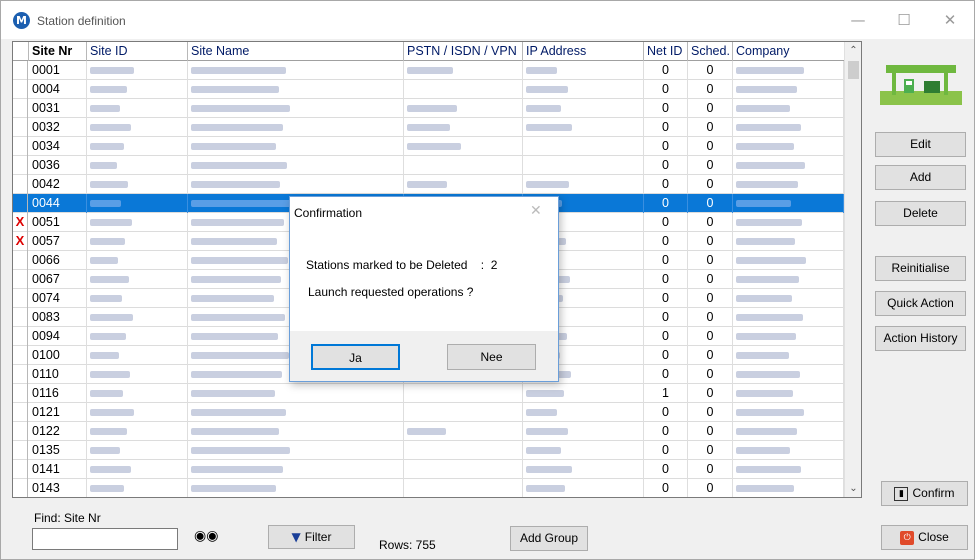 The width and height of the screenshot is (975, 560). What do you see at coordinates (666, 51) in the screenshot?
I see `column-header-net-id: Net ID` at bounding box center [666, 51].